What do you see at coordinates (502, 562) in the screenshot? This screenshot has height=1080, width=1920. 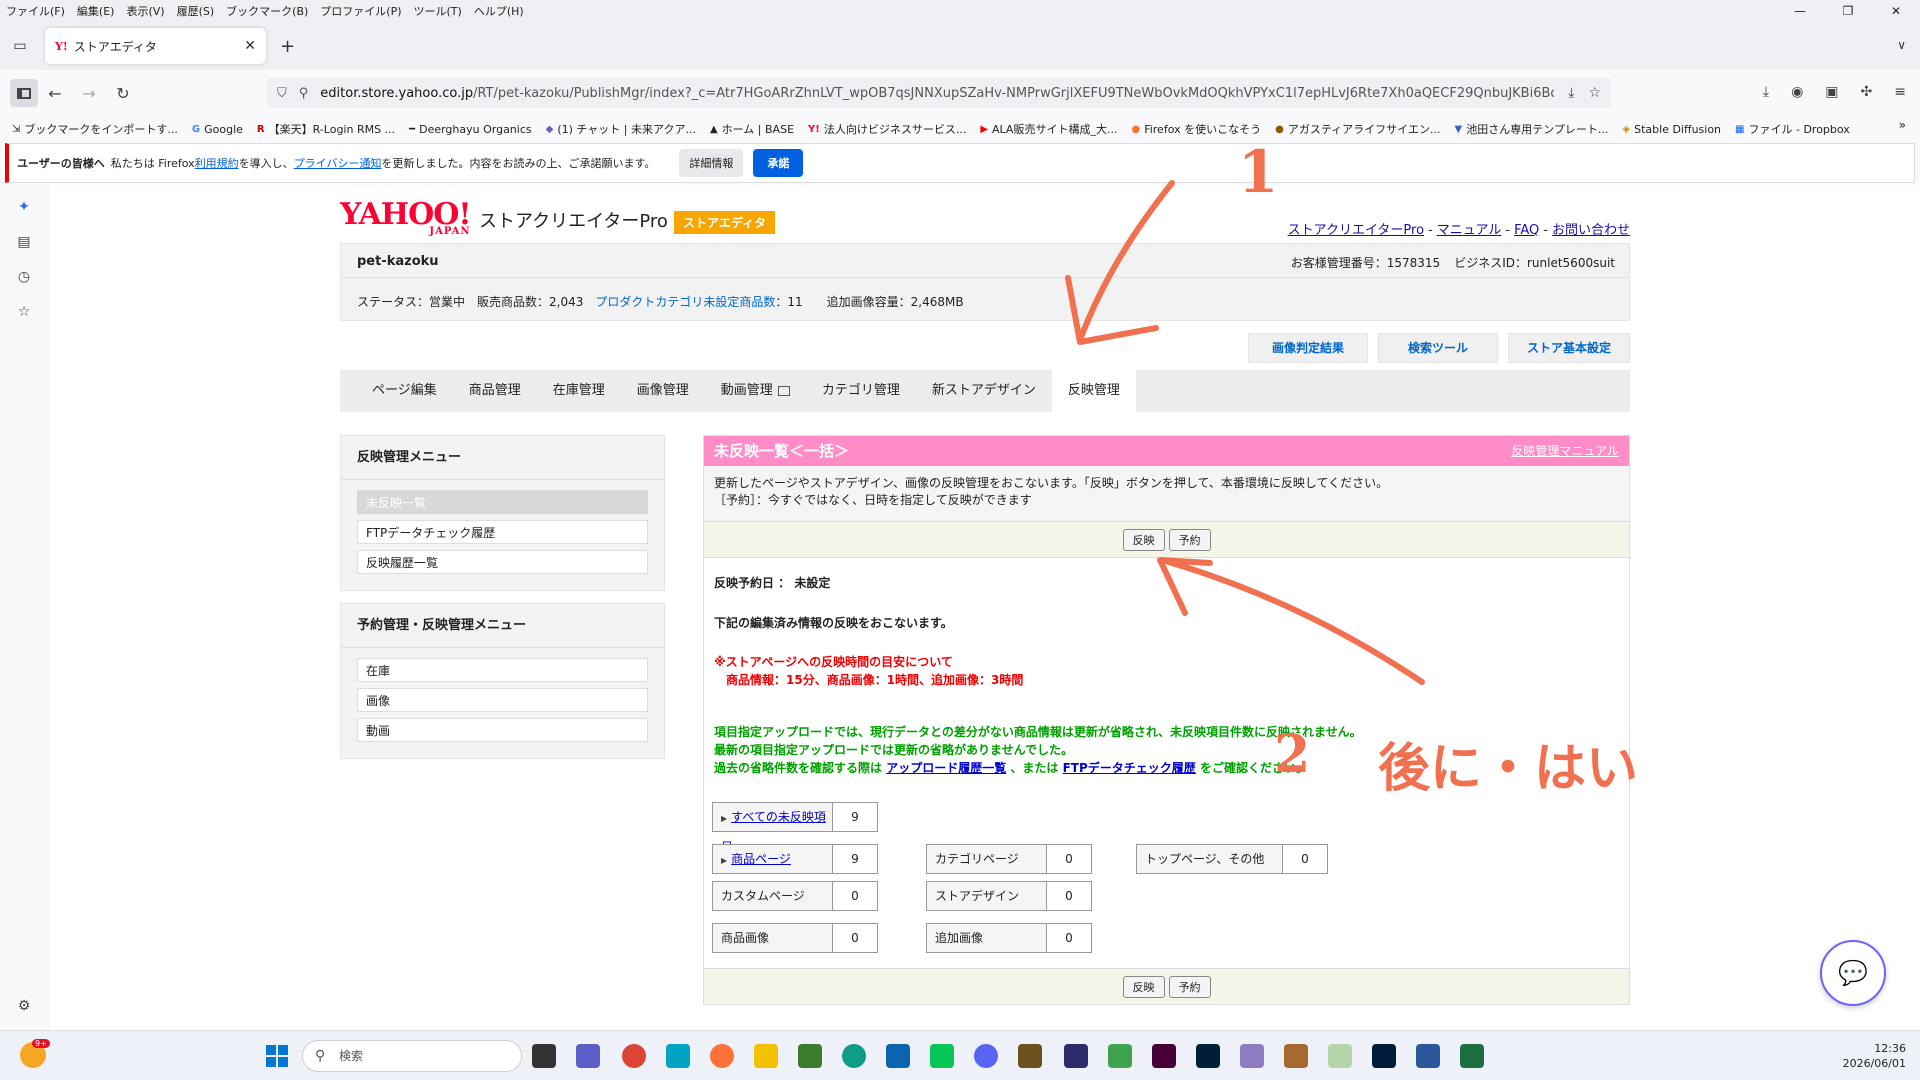 I see `menu-publish-history: 反映履歴一覧` at bounding box center [502, 562].